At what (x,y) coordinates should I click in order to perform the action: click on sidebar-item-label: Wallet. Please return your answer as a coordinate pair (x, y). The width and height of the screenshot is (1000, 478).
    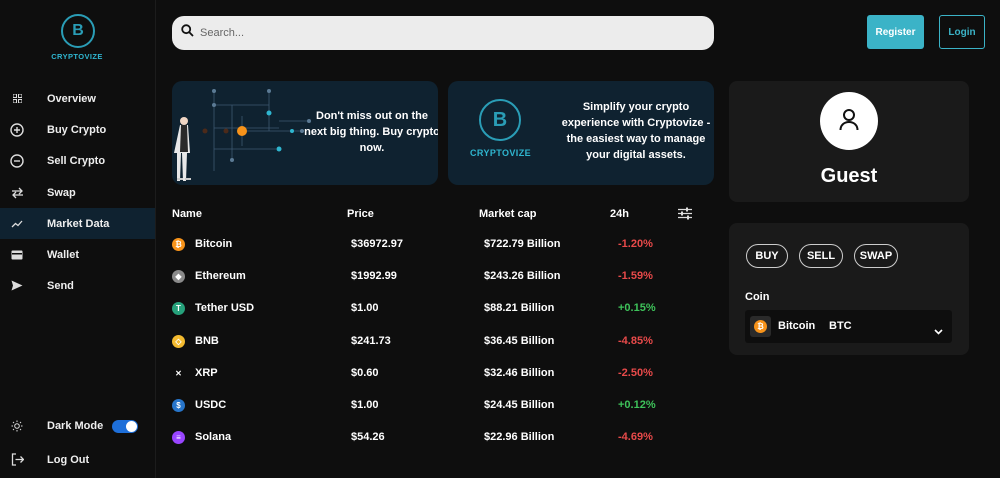
    Looking at the image, I should click on (63, 254).